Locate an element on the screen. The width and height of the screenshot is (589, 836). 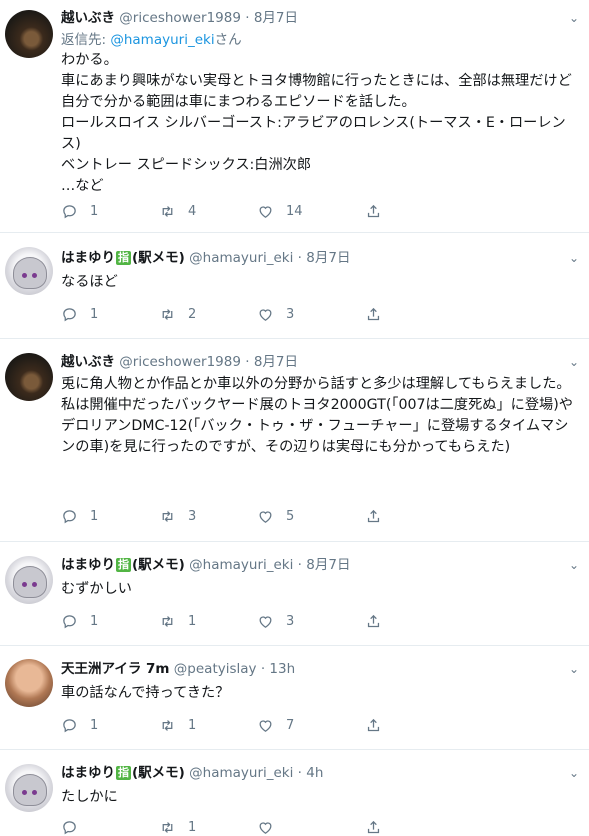
reply-to-prefix: 返信先: is located at coordinates (86, 40).